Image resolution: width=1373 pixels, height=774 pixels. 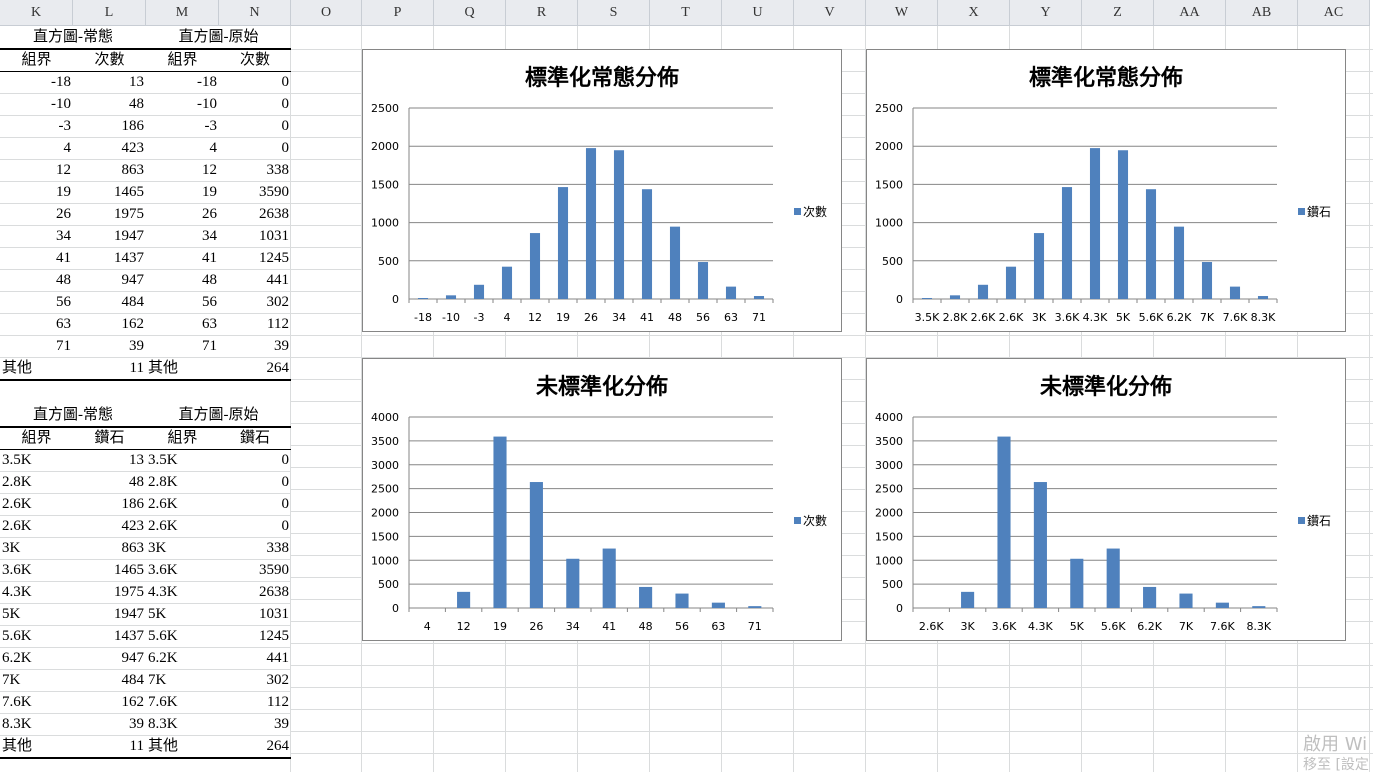 What do you see at coordinates (182, 658) in the screenshot?
I see `table-cell: 6.2K` at bounding box center [182, 658].